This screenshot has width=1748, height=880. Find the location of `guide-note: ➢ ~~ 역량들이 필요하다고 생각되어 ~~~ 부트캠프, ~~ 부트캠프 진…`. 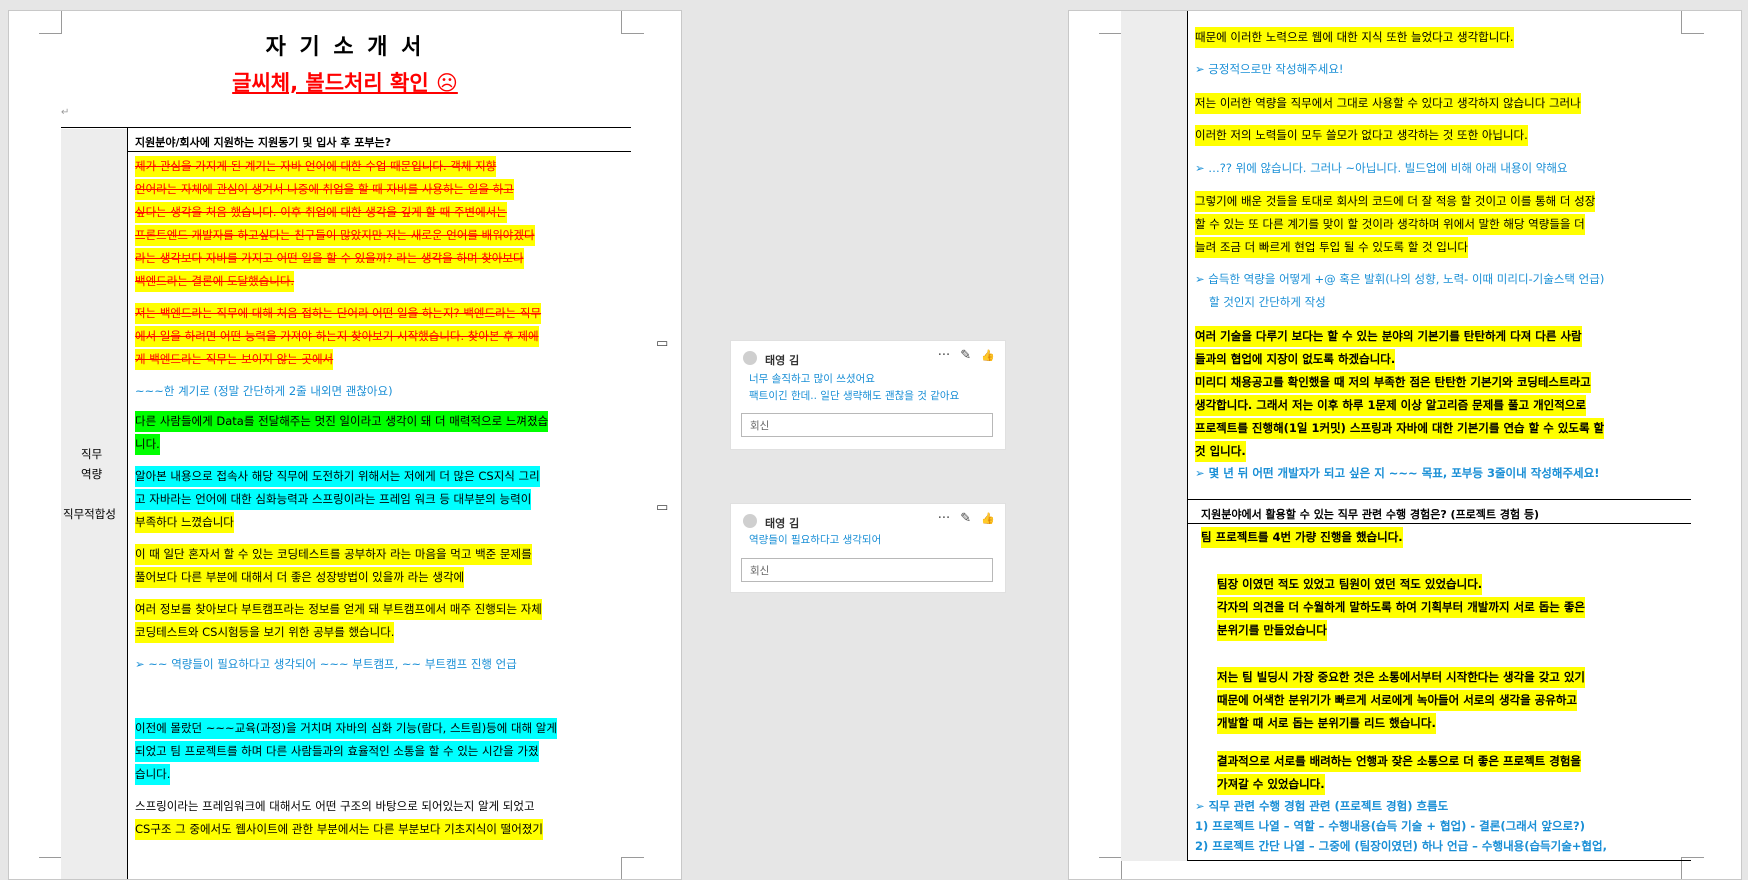

guide-note: ➢ ~~ 역량들이 필요하다고 생각되어 ~~~ 부트캠프, ~~ 부트캠프 진… is located at coordinates (326, 664).